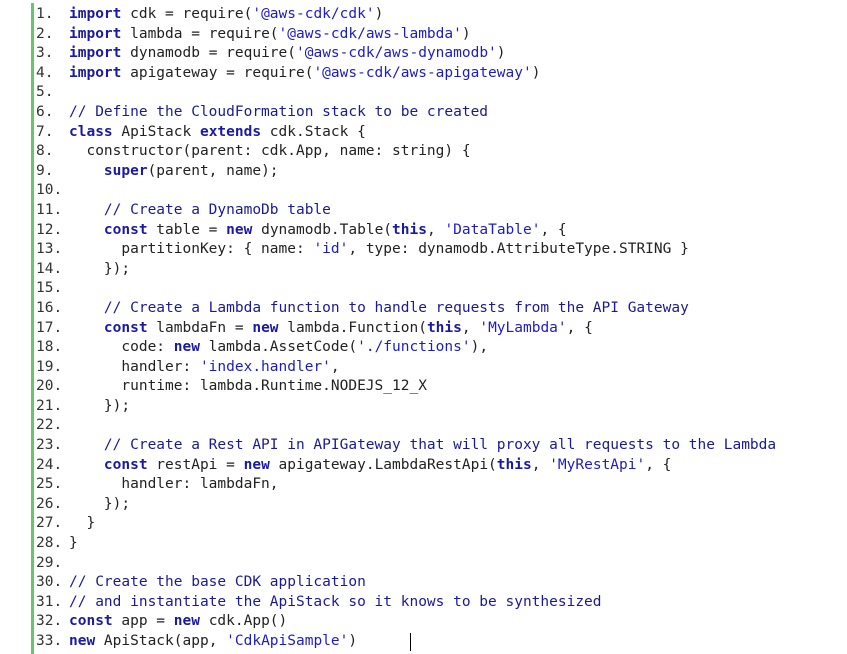 This screenshot has width=847, height=654. What do you see at coordinates (423, 622) in the screenshot?
I see `code-line: 32. const app = new cdk.App()` at bounding box center [423, 622].